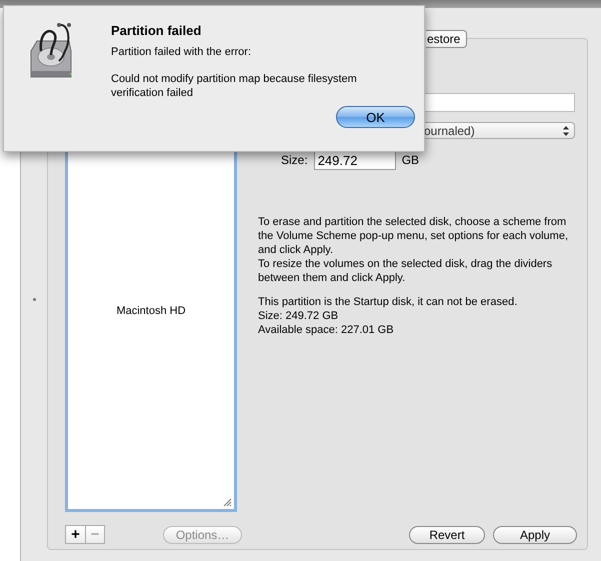 The image size is (601, 561). Describe the element at coordinates (151, 311) in the screenshot. I see `volume-label: Macintosh HD` at that location.